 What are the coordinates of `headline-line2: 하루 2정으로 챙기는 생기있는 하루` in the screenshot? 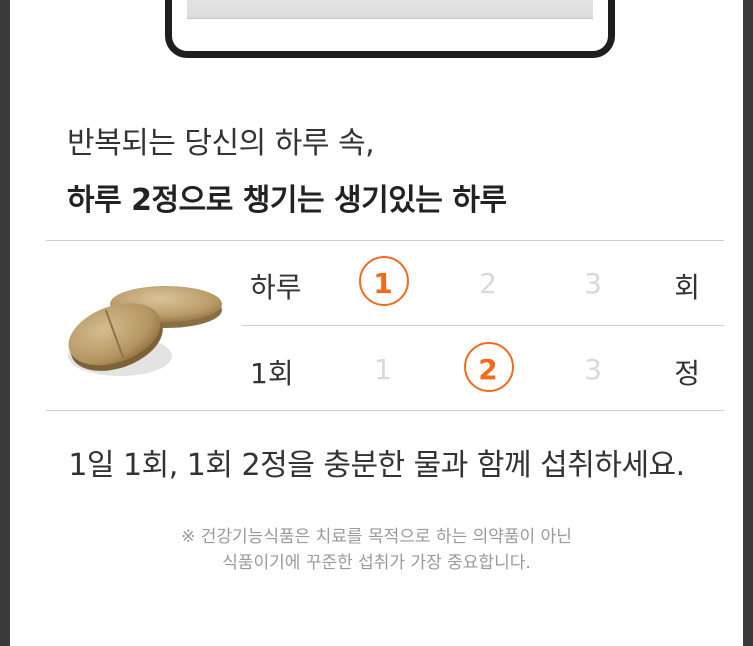 It's located at (287, 200).